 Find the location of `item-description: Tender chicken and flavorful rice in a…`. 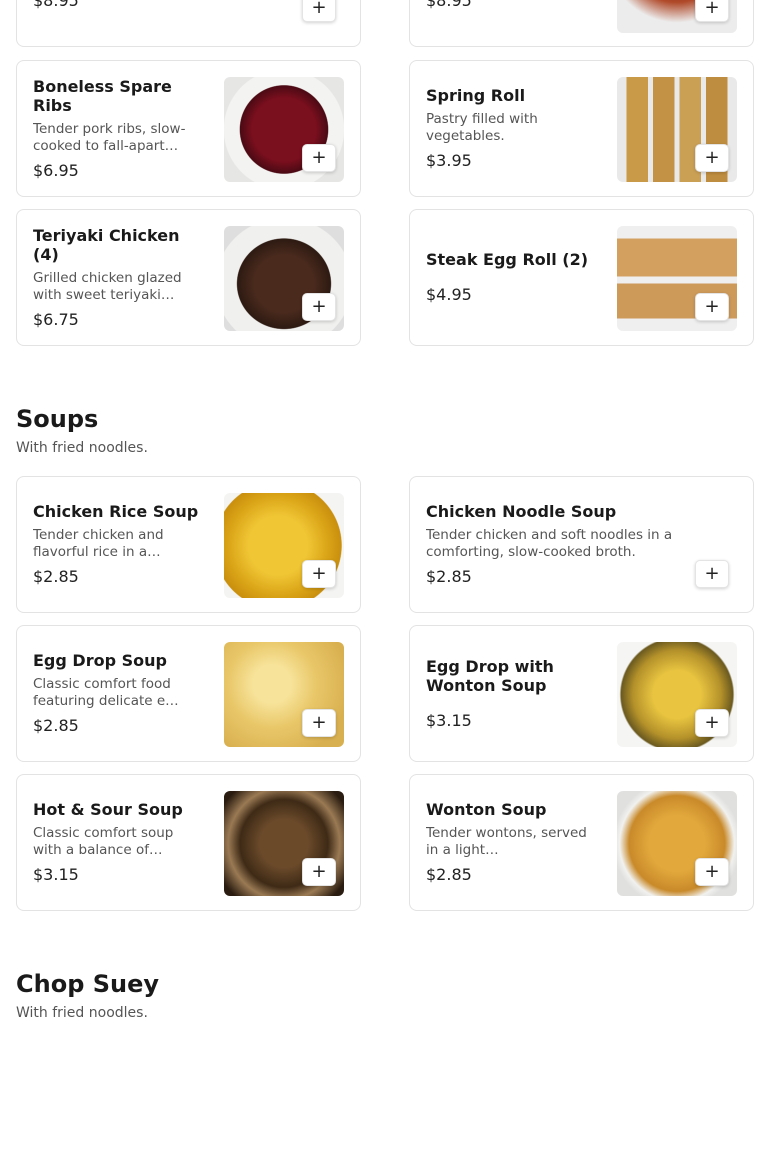

item-description: Tender chicken and flavorful rice in a… is located at coordinates (98, 543).